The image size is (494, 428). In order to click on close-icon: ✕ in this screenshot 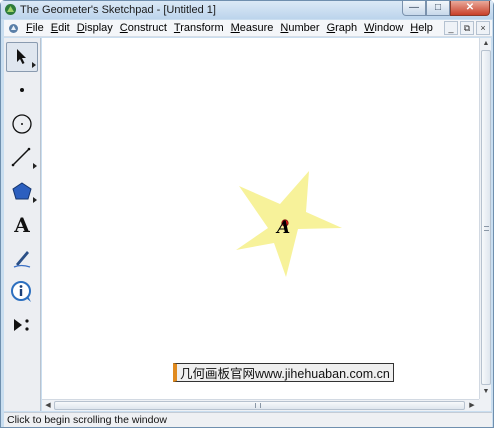, I will do `click(470, 7)`.